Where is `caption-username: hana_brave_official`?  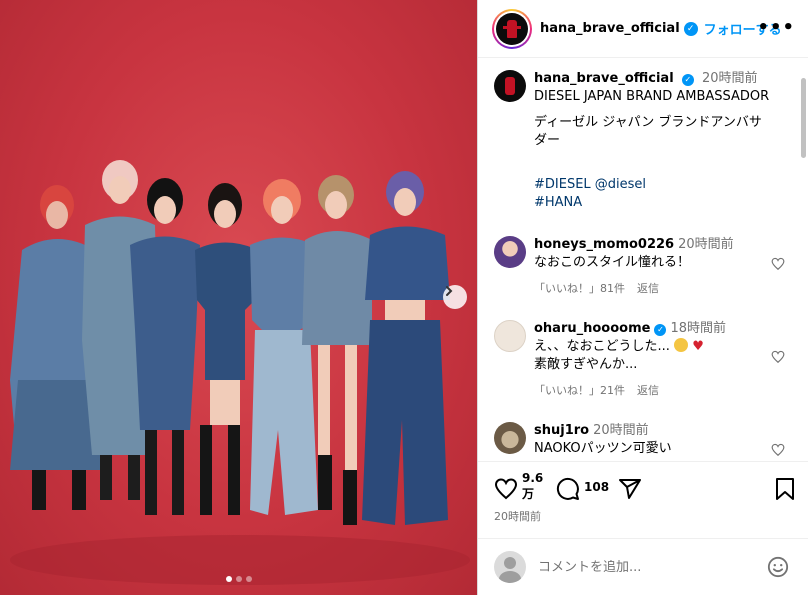 caption-username: hana_brave_official is located at coordinates (604, 78).